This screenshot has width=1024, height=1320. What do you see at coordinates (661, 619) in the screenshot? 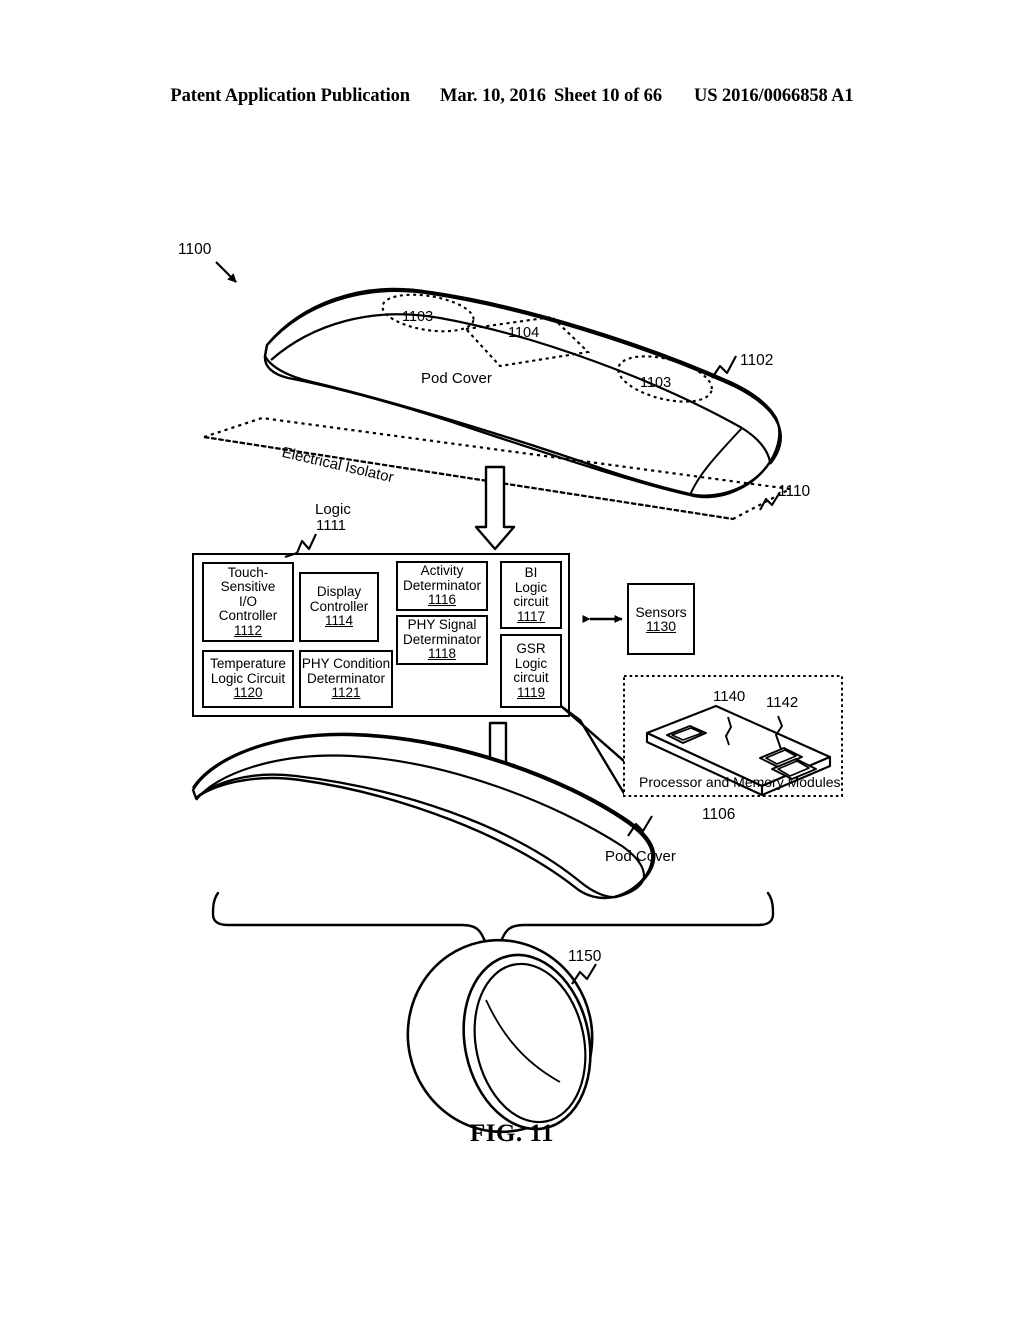
I see `block-sensors: Sensors 1130` at bounding box center [661, 619].